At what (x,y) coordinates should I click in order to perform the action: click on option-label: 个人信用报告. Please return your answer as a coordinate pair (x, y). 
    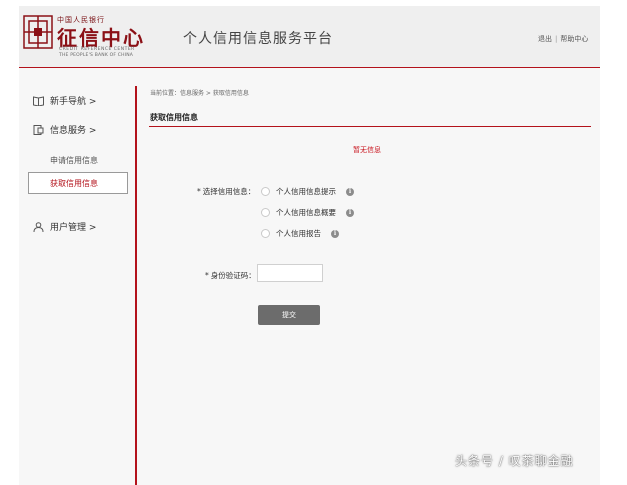
    Looking at the image, I should click on (298, 233).